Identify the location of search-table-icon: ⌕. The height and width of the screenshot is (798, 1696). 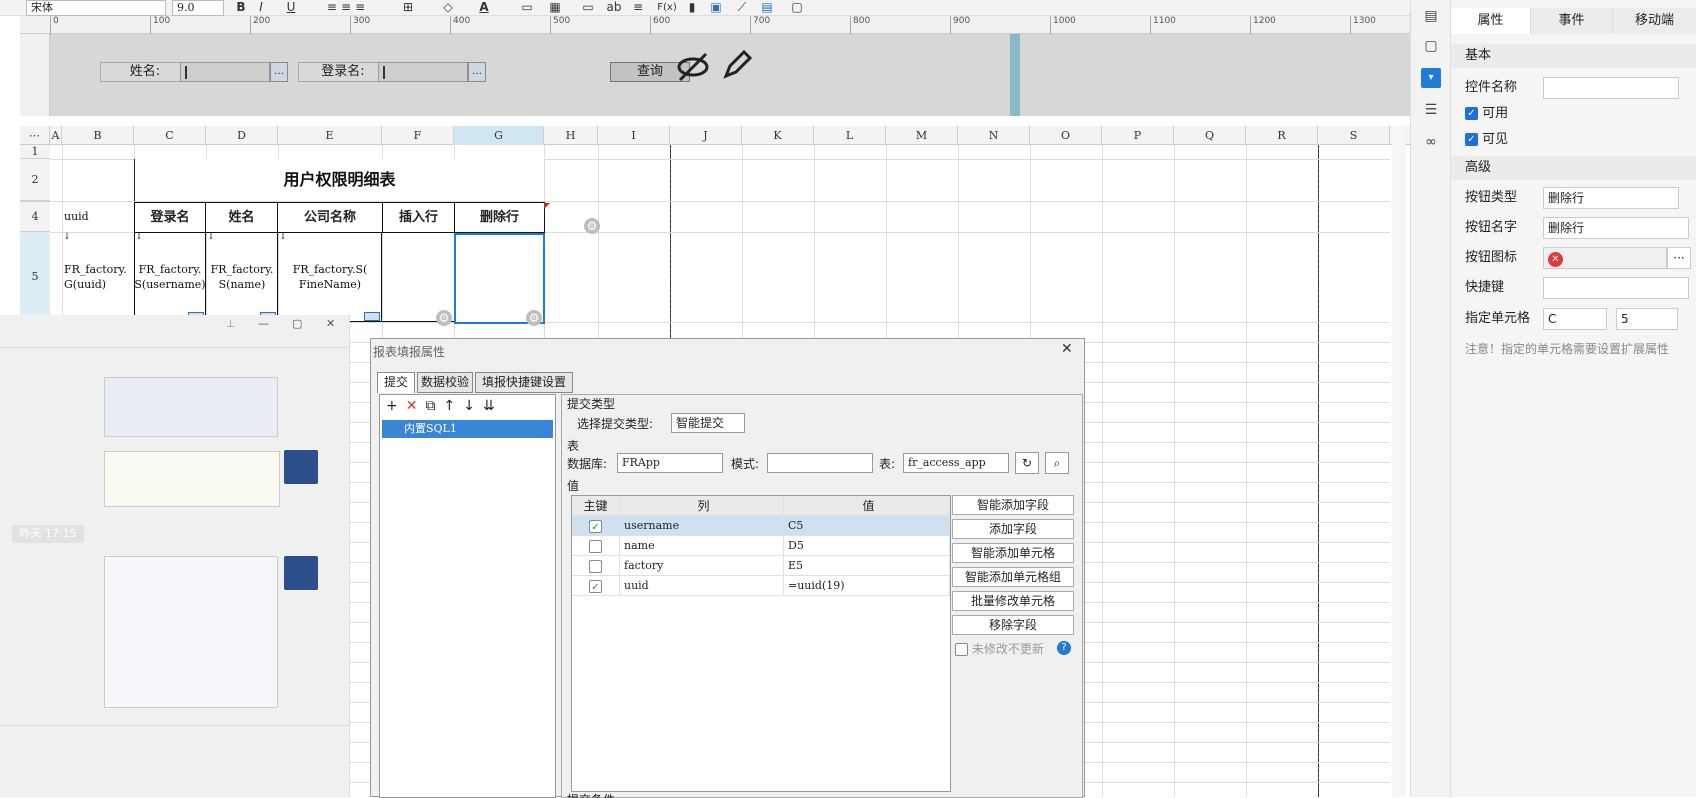
(1057, 463).